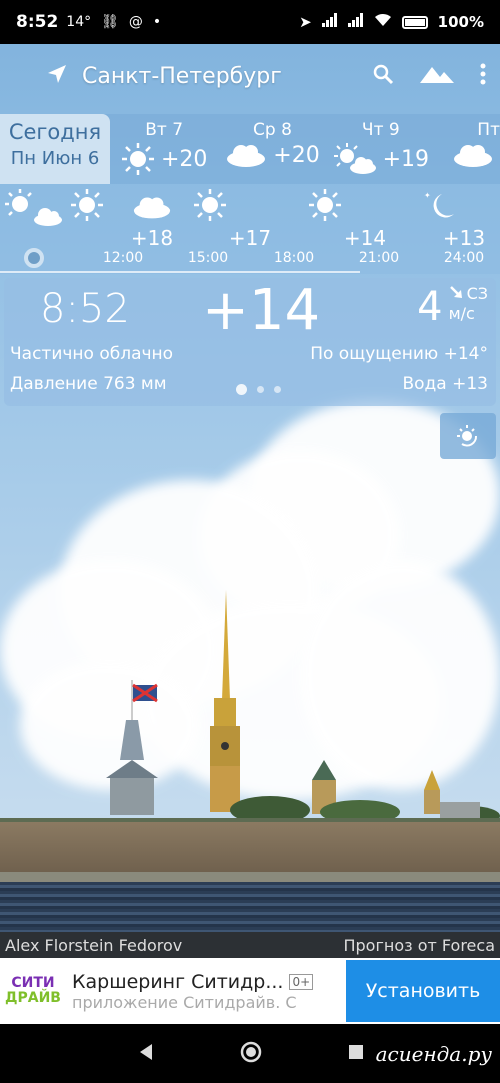 The image size is (500, 1083). What do you see at coordinates (152, 238) in the screenshot?
I see `hour-temp: +18` at bounding box center [152, 238].